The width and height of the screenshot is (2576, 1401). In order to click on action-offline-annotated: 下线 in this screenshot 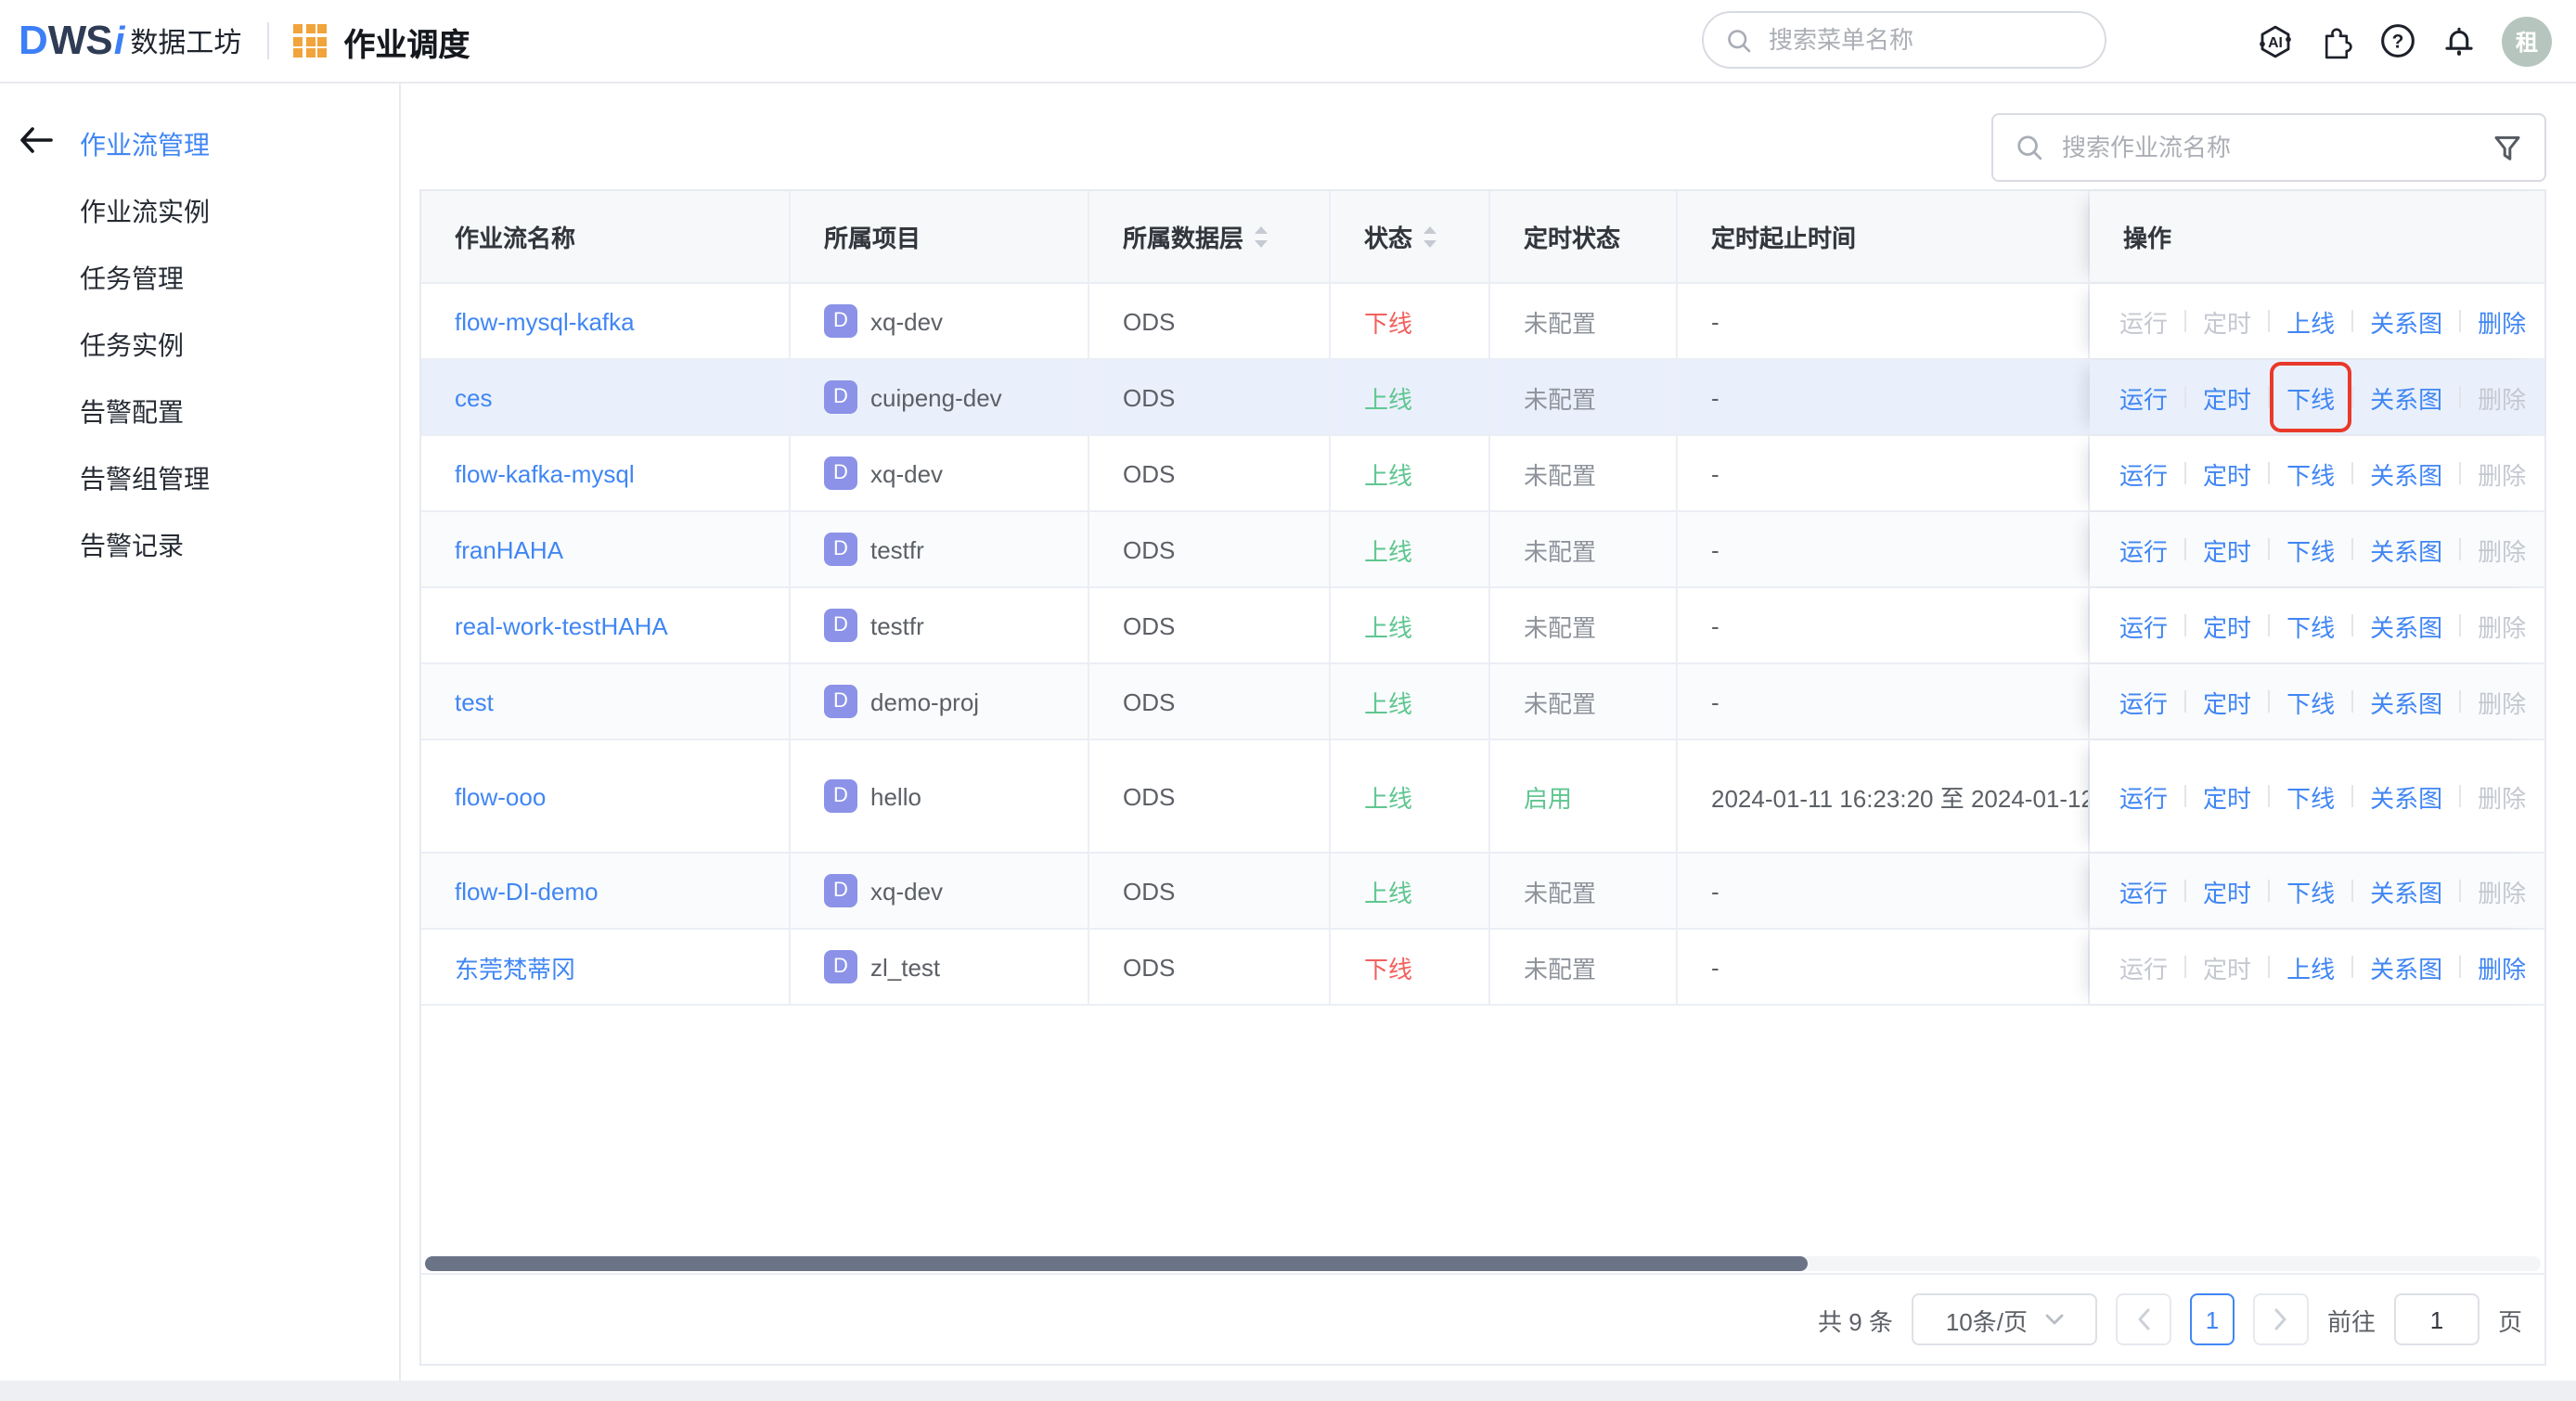, I will do `click(2311, 396)`.